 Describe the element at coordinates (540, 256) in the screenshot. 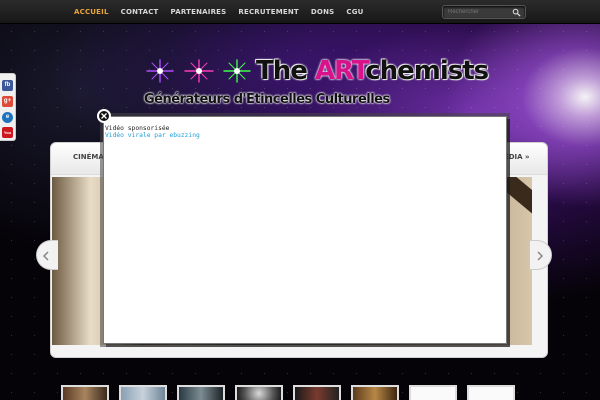

I see `chevron-right-icon` at that location.